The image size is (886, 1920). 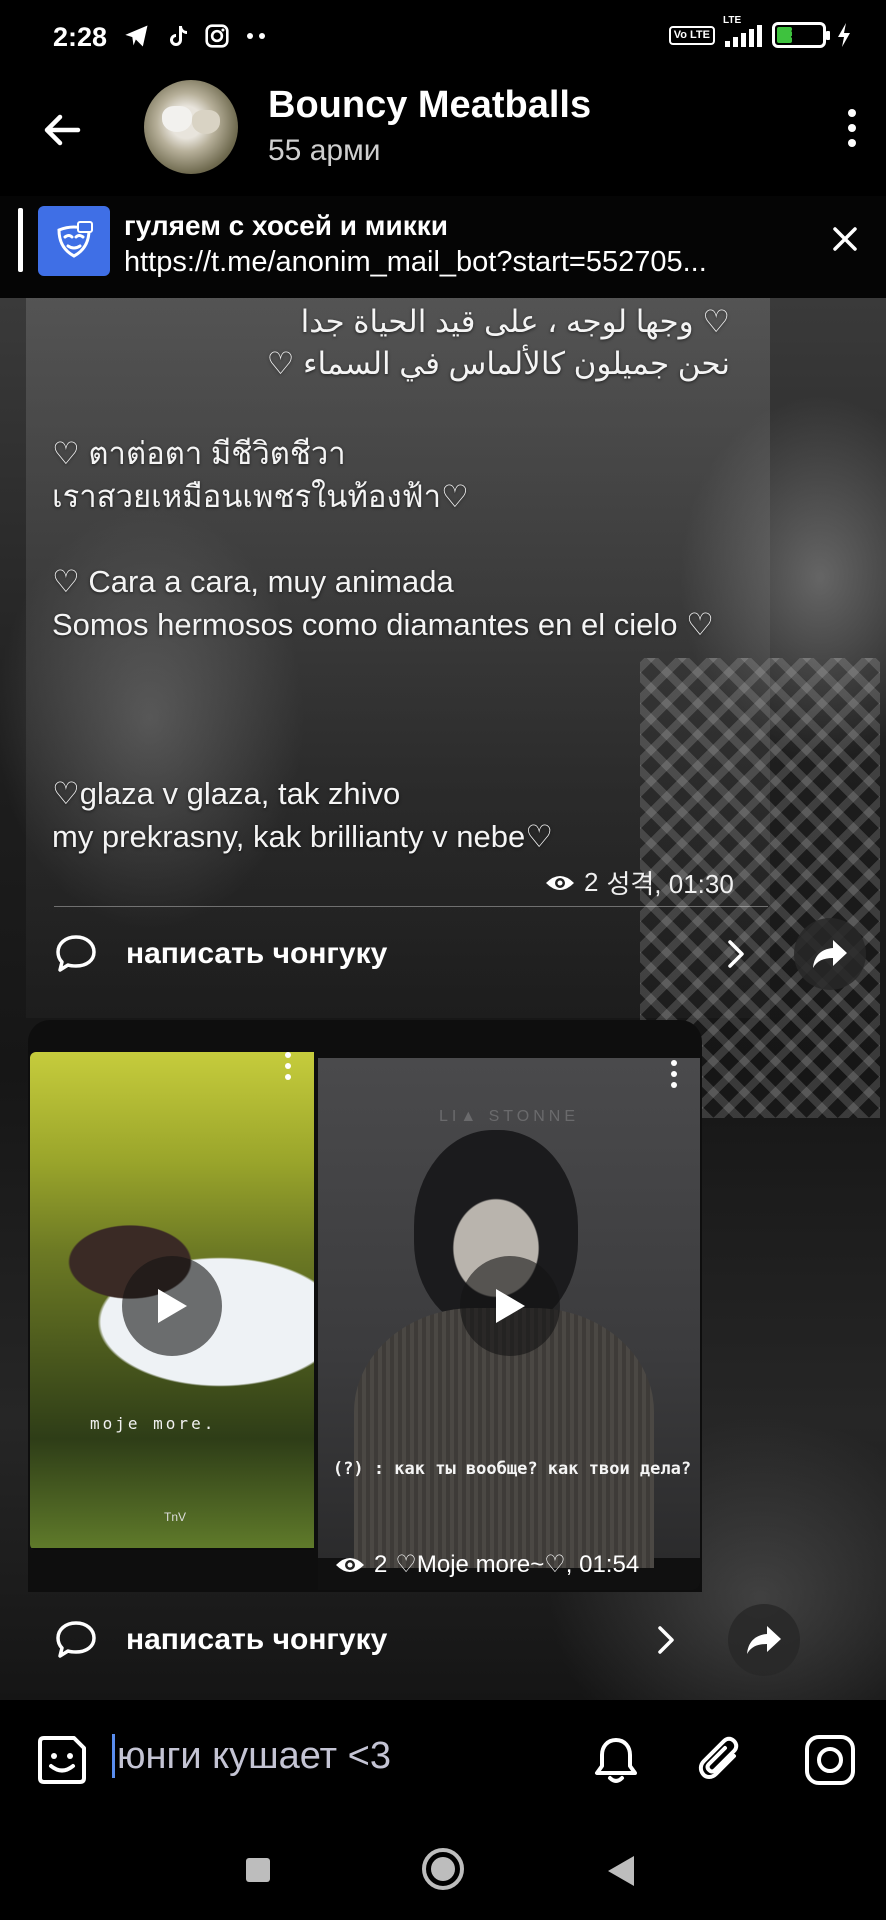 What do you see at coordinates (260, 496) in the screenshot?
I see `message-text-thai-2: เราสวยเหมือนเพชรในท้องฟ้า♡` at bounding box center [260, 496].